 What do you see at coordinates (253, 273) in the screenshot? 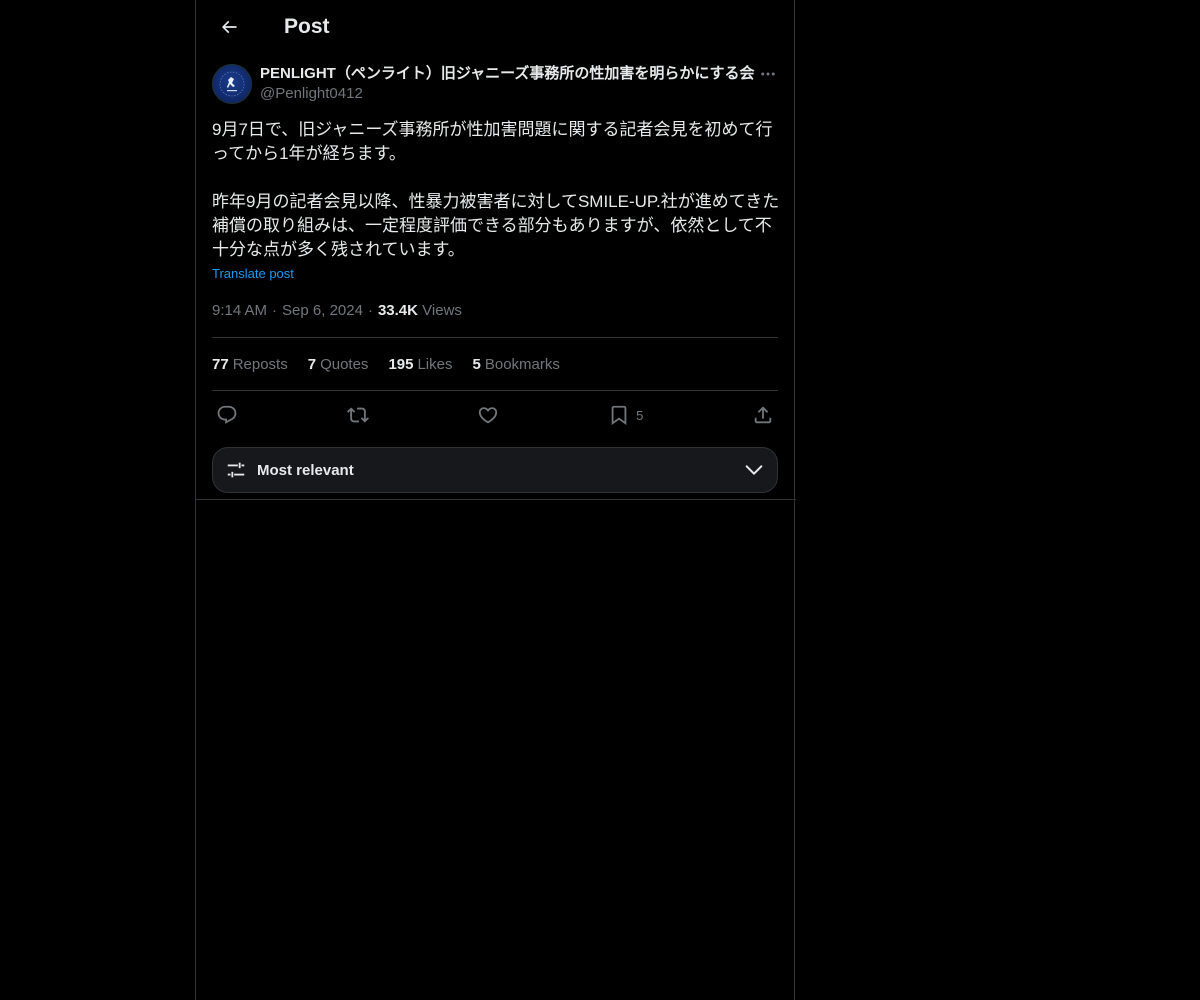
I see `translate-post-link: Translate post` at bounding box center [253, 273].